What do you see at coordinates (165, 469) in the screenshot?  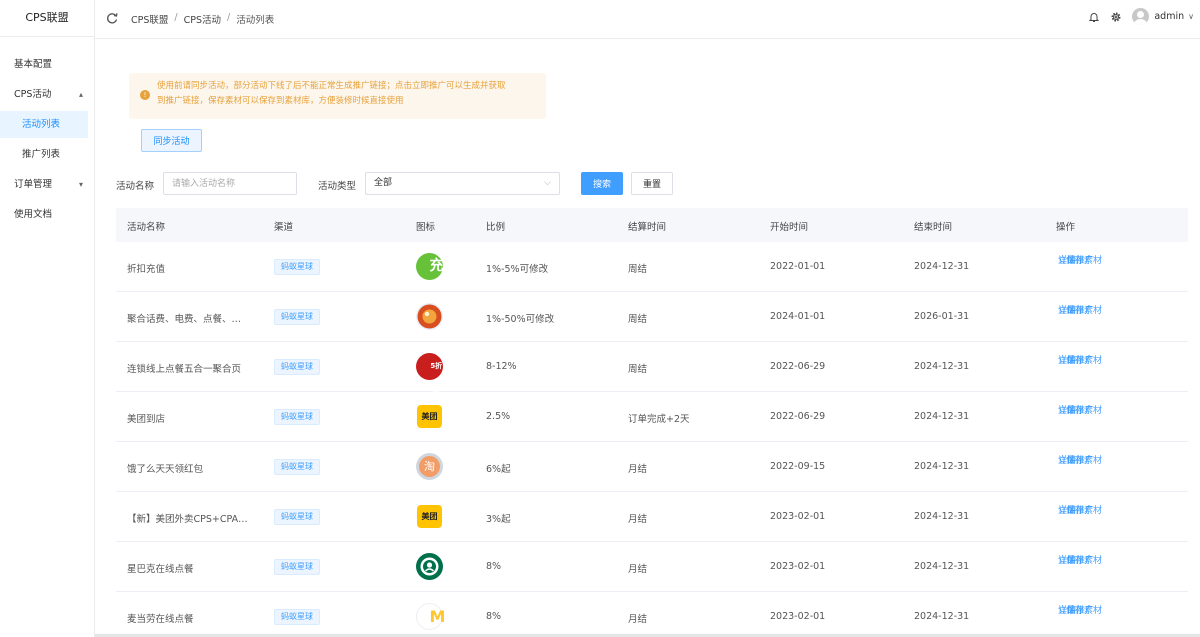 I see `activity-name: 饿了么天天领红包` at bounding box center [165, 469].